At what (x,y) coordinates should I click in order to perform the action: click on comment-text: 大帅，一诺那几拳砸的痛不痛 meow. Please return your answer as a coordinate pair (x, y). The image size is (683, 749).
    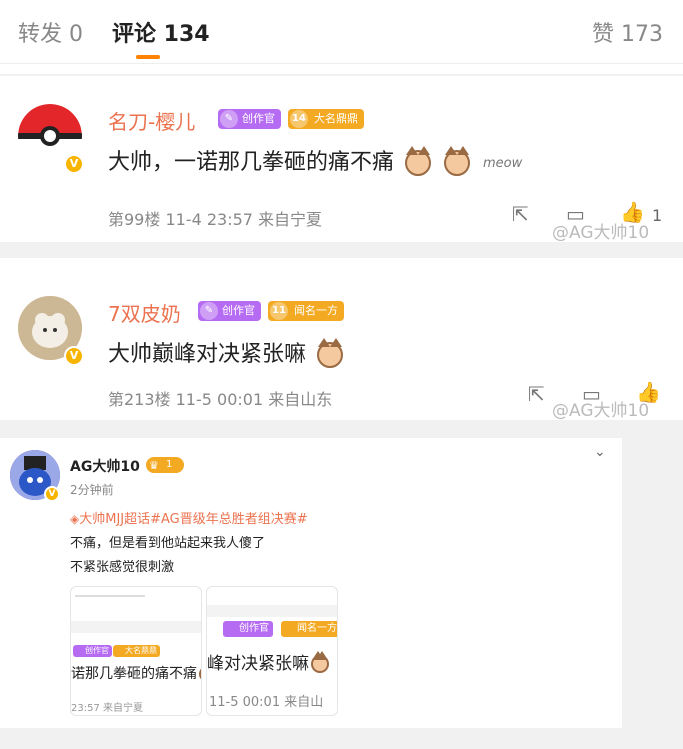
    Looking at the image, I should click on (315, 160).